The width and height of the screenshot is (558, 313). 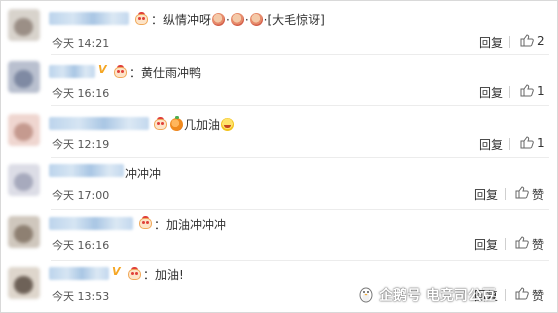 What do you see at coordinates (143, 174) in the screenshot?
I see `comment-text: 冲冲冲` at bounding box center [143, 174].